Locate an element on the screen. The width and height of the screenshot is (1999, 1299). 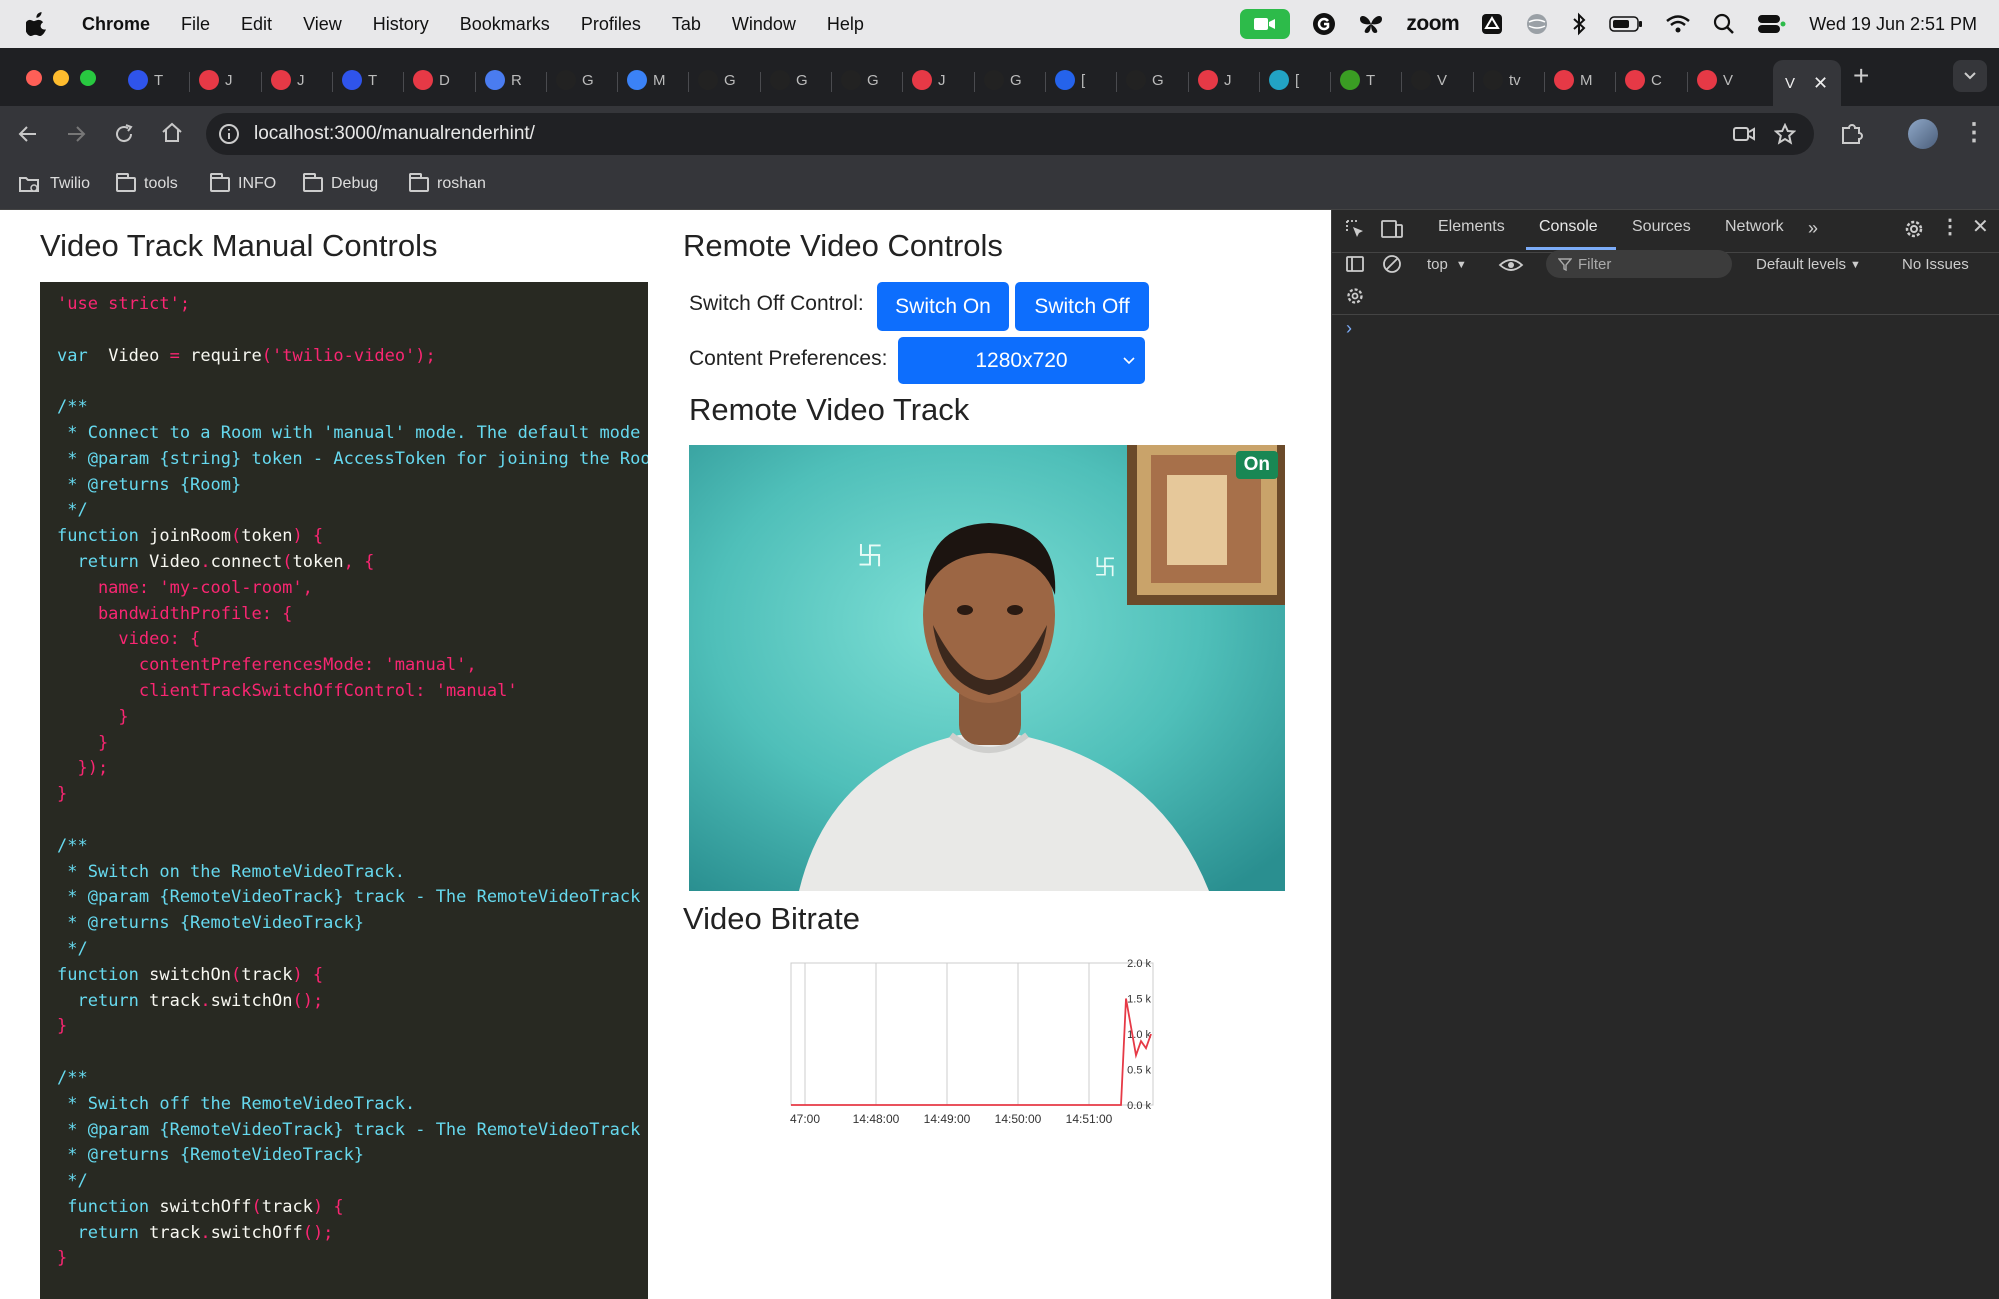
sidebar-toggle-icon is located at coordinates (1355, 264).